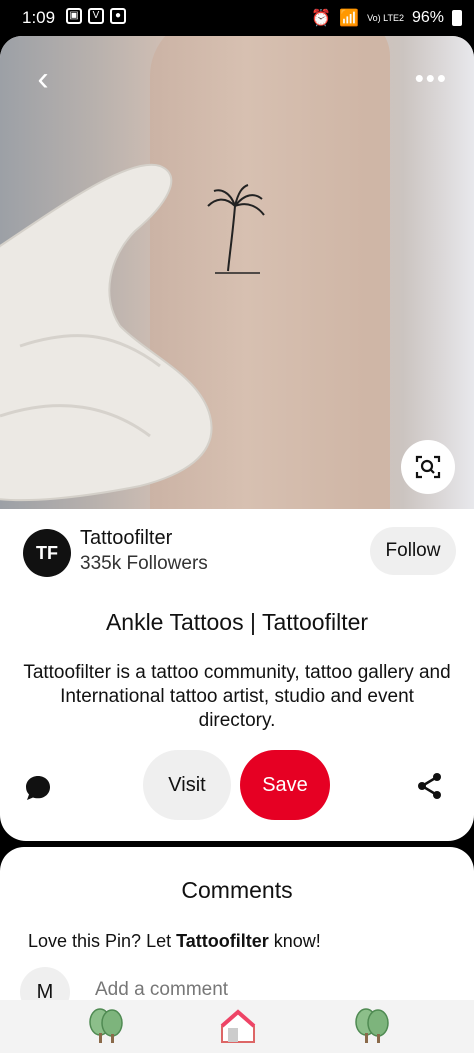  I want to click on record-icon: ●, so click(118, 16).